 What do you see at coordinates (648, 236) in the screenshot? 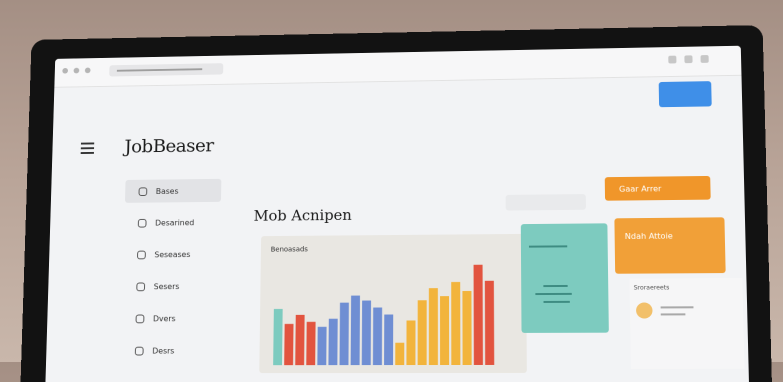
I see `stat-card-label: Ndah Attoie` at bounding box center [648, 236].